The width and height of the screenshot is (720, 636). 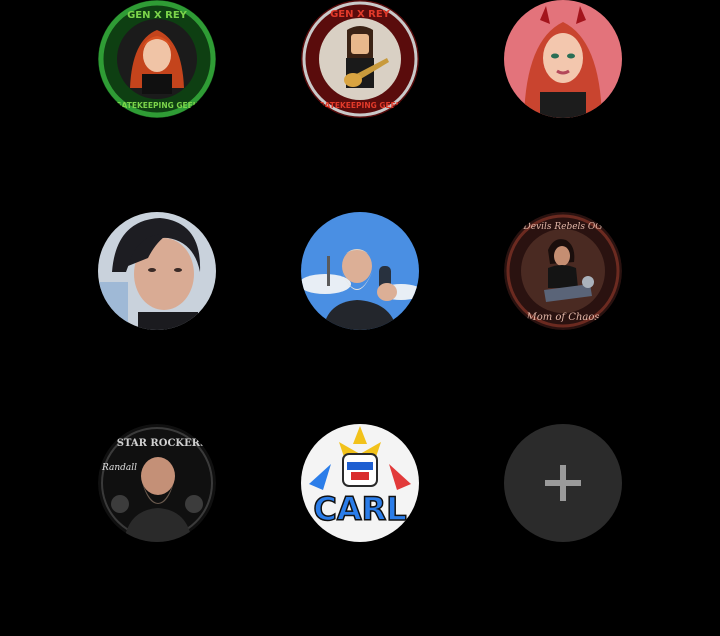 What do you see at coordinates (157, 15) in the screenshot?
I see `avatar-1-top-text: GEN X REY` at bounding box center [157, 15].